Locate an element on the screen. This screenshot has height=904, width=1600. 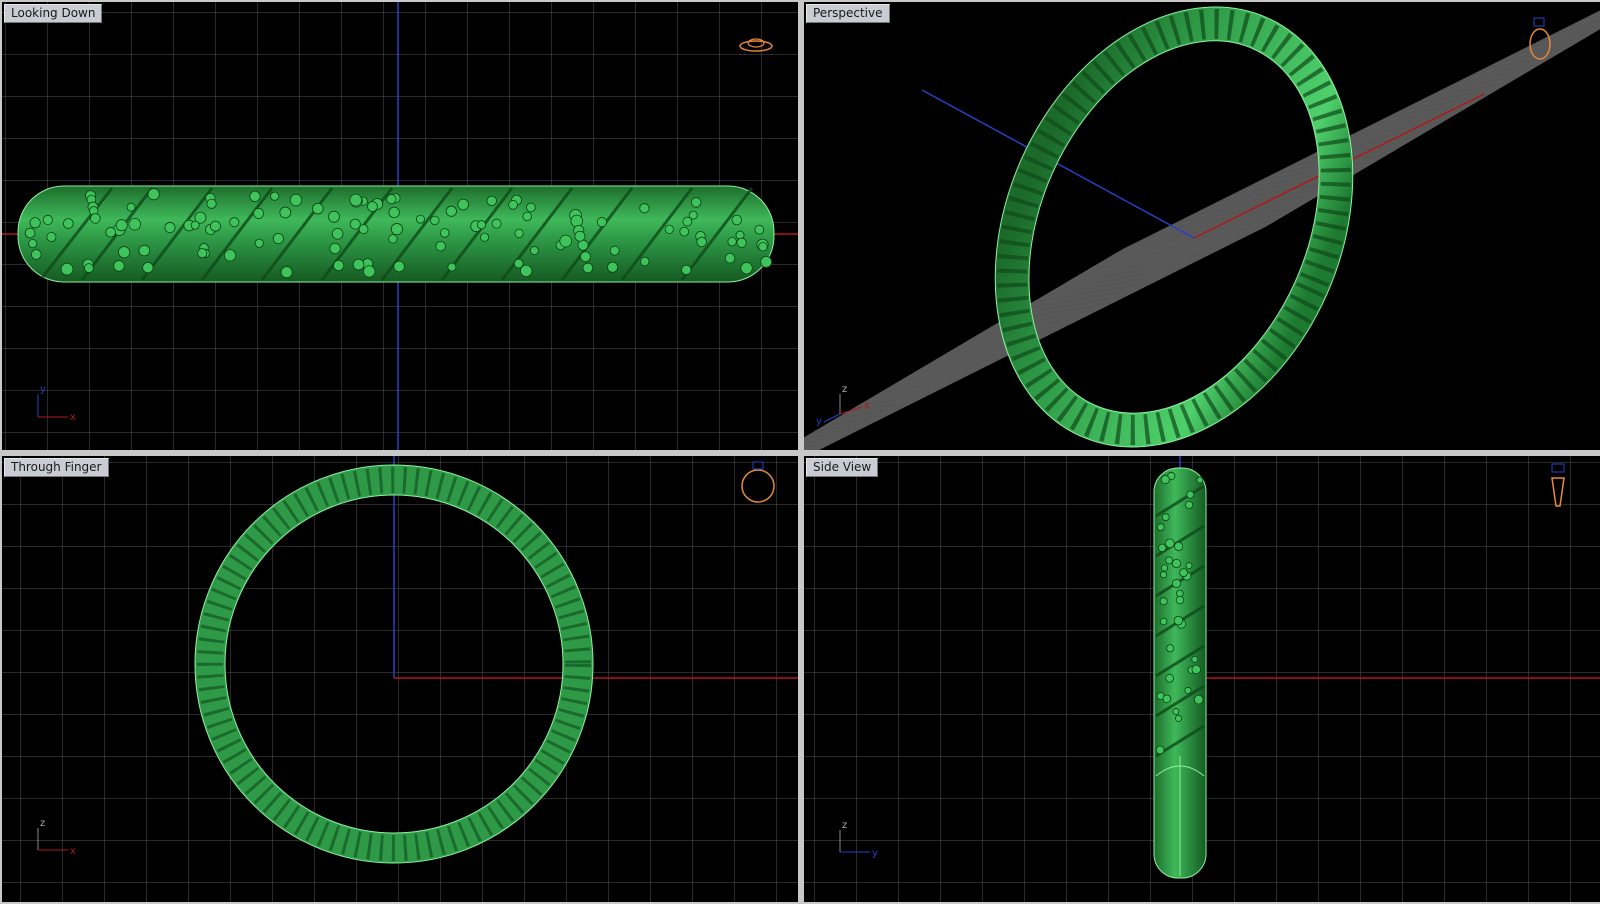
viewport-title-side: Side View is located at coordinates (842, 467).